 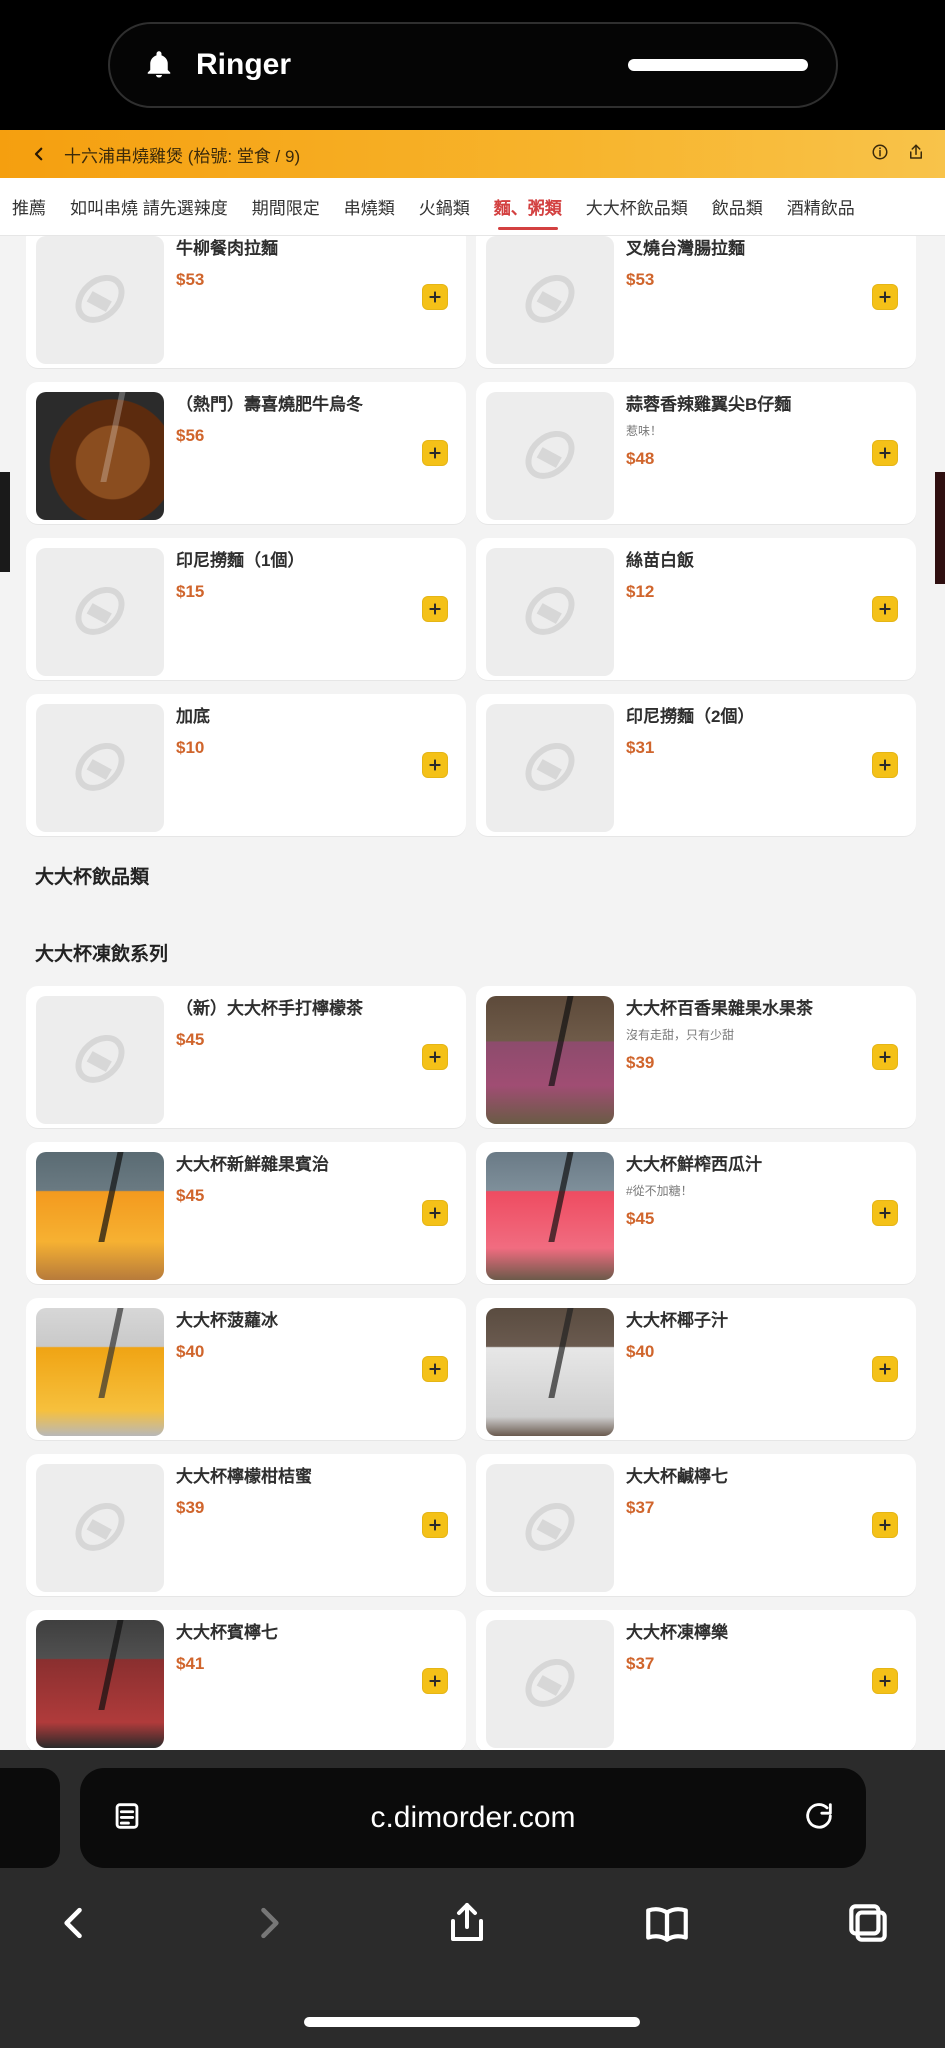 What do you see at coordinates (316, 1525) in the screenshot?
I see `item-info: 大大杯檸檬柑桔蜜 $39` at bounding box center [316, 1525].